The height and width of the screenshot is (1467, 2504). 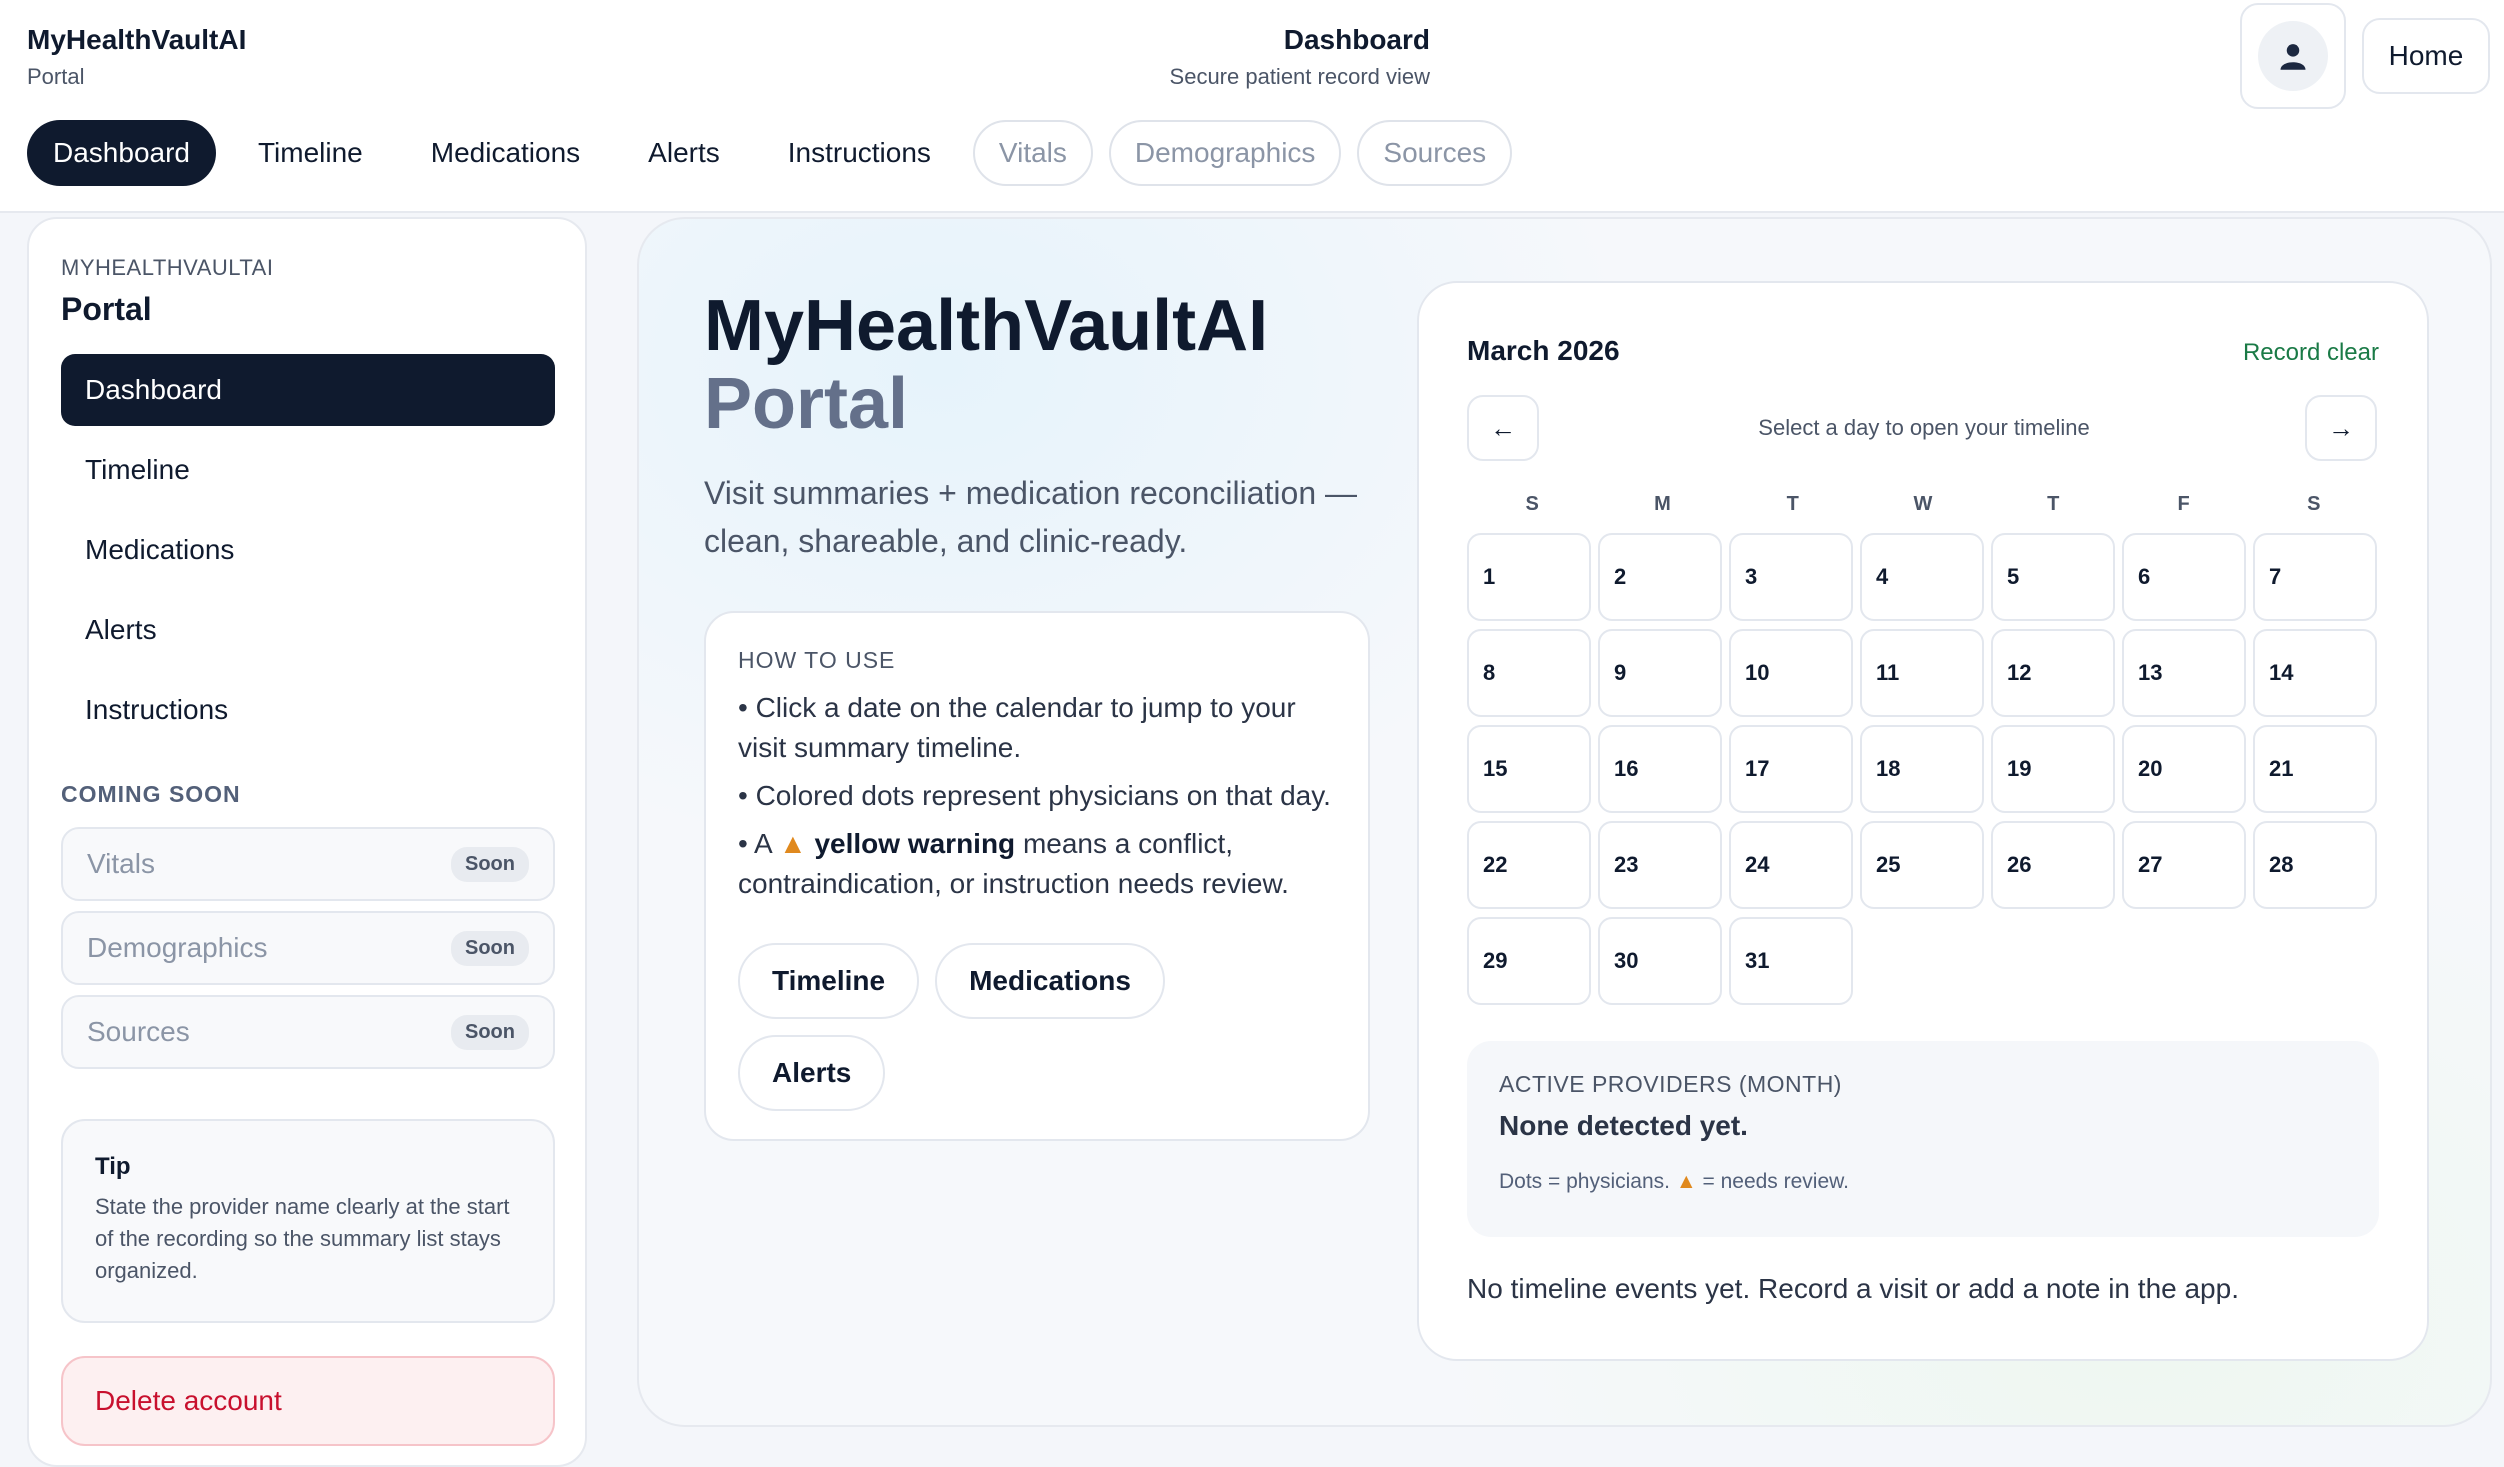 What do you see at coordinates (1356, 39) in the screenshot?
I see `page-title: Dashboard` at bounding box center [1356, 39].